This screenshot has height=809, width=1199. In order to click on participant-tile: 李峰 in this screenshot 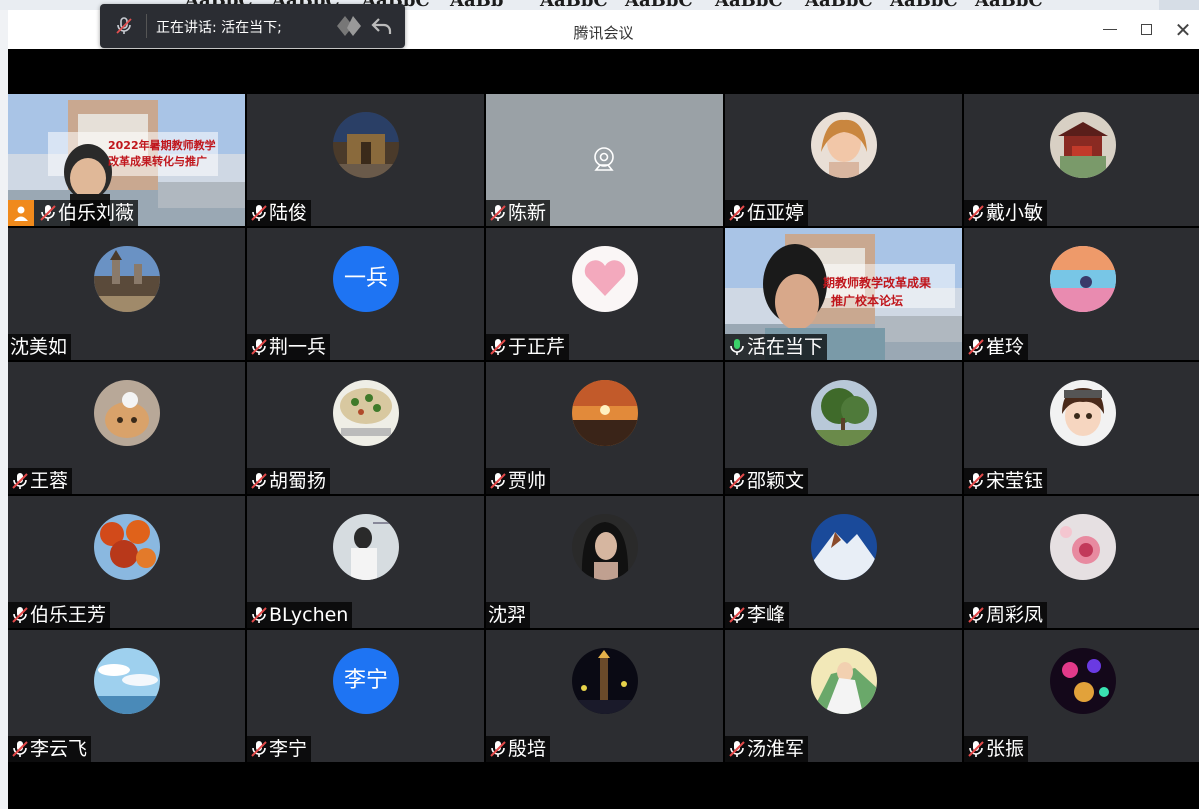, I will do `click(843, 562)`.